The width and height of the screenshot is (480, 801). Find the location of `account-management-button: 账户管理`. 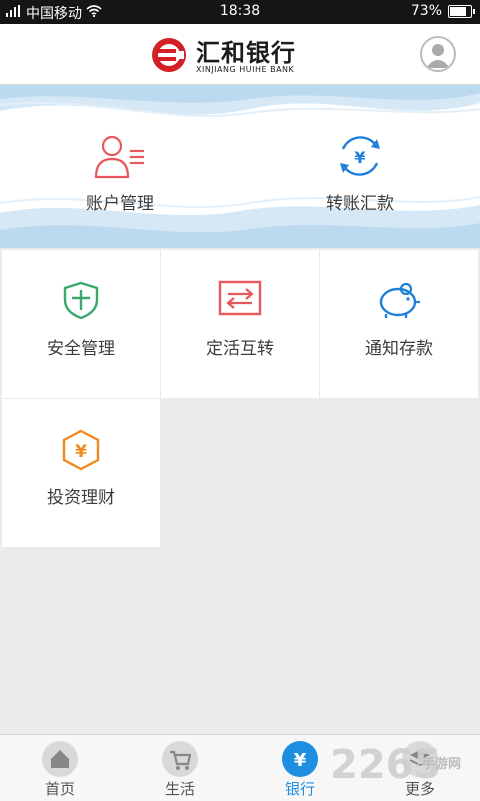

account-management-button: 账户管理 is located at coordinates (120, 173).